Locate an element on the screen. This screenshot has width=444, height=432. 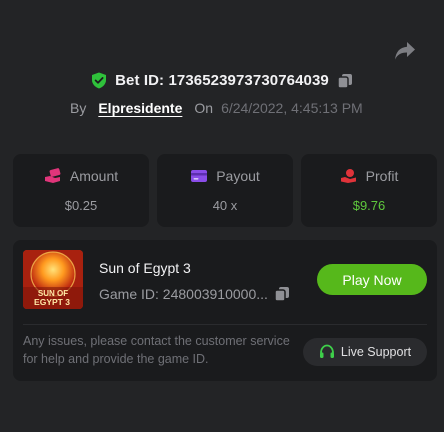
game-thumbnail: SUN OF EGYPT 3 is located at coordinates (53, 279).